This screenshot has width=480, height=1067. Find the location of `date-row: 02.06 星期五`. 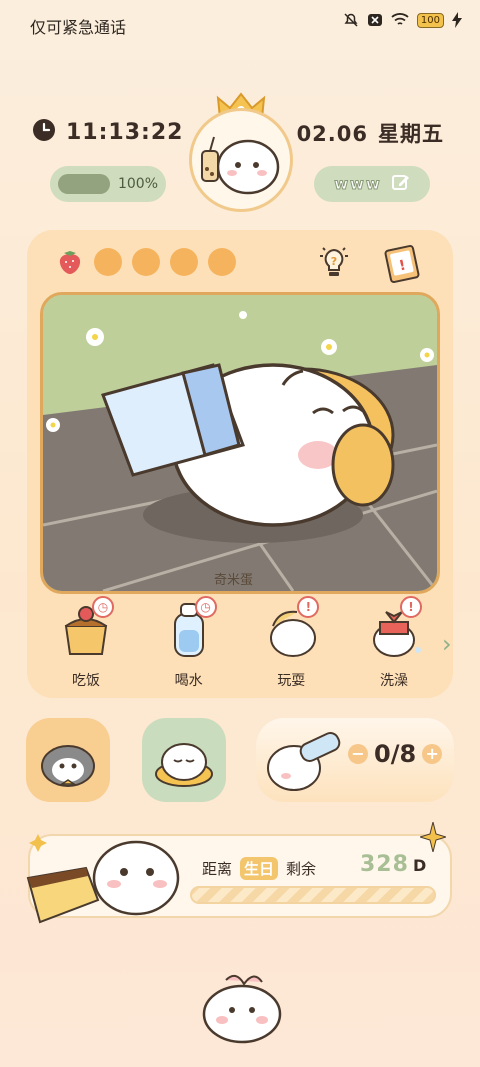

date-row: 02.06 星期五 is located at coordinates (370, 133).